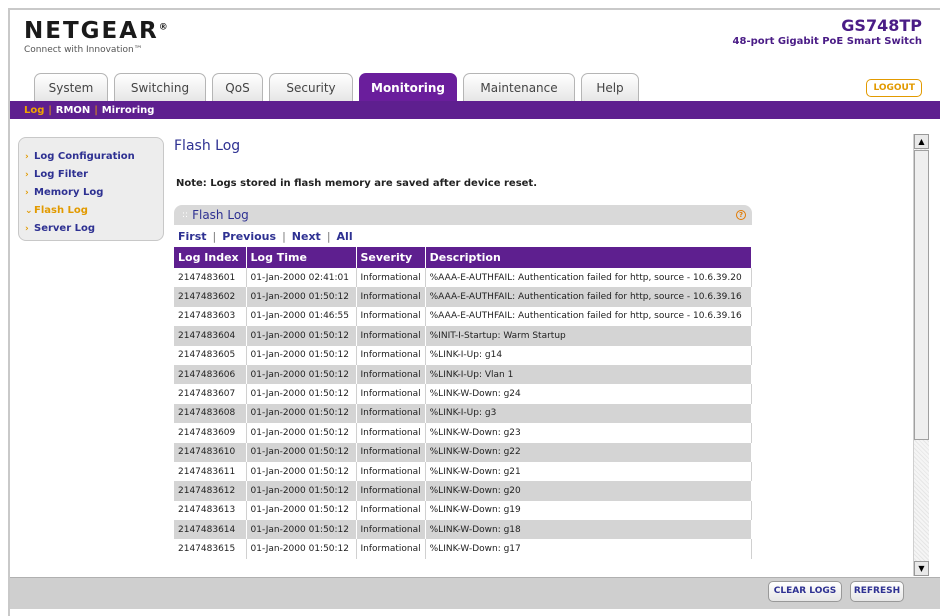  I want to click on tab-qos: QoS, so click(237, 87).